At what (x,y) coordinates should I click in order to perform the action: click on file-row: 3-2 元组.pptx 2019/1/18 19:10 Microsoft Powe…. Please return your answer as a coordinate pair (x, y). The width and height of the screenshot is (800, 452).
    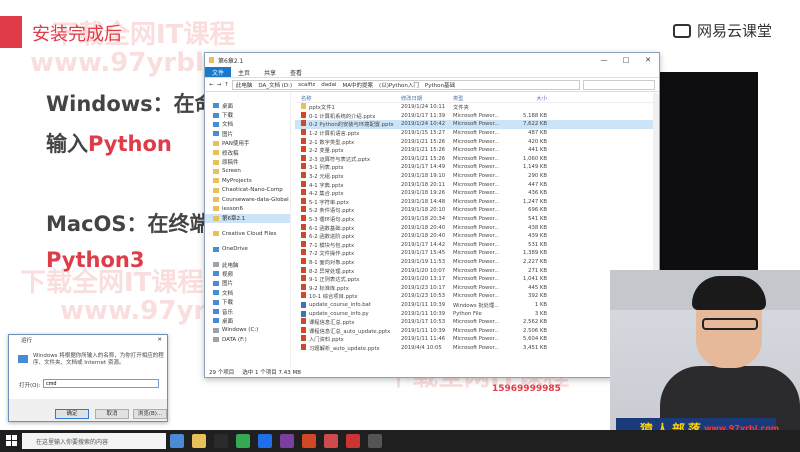
    Looking at the image, I should click on (477, 176).